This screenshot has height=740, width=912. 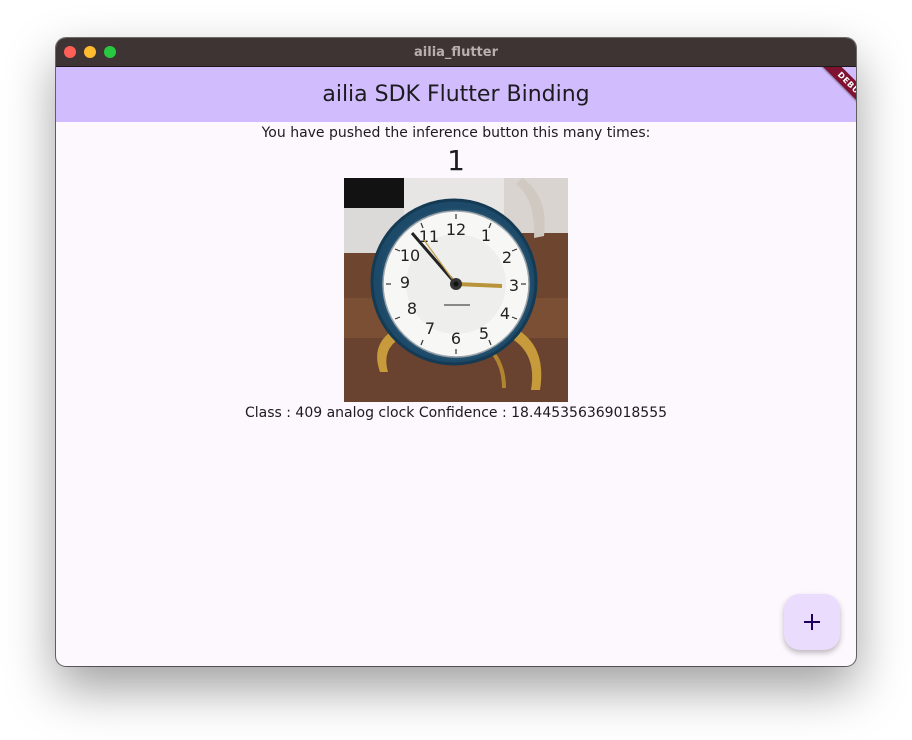 I want to click on inference-counter: 1, so click(x=456, y=160).